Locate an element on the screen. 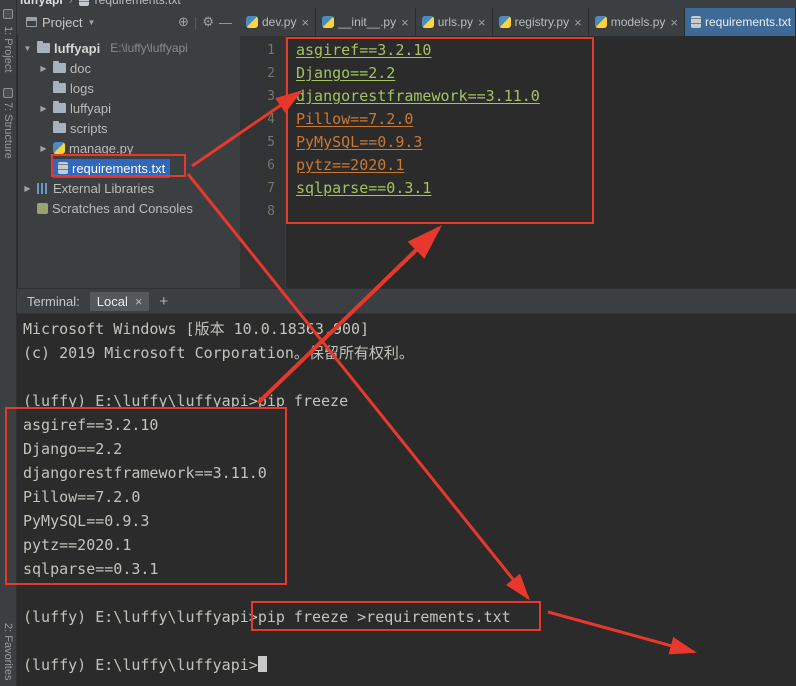 The image size is (796, 686). requirement-entry: Django==2.2 is located at coordinates (346, 73).